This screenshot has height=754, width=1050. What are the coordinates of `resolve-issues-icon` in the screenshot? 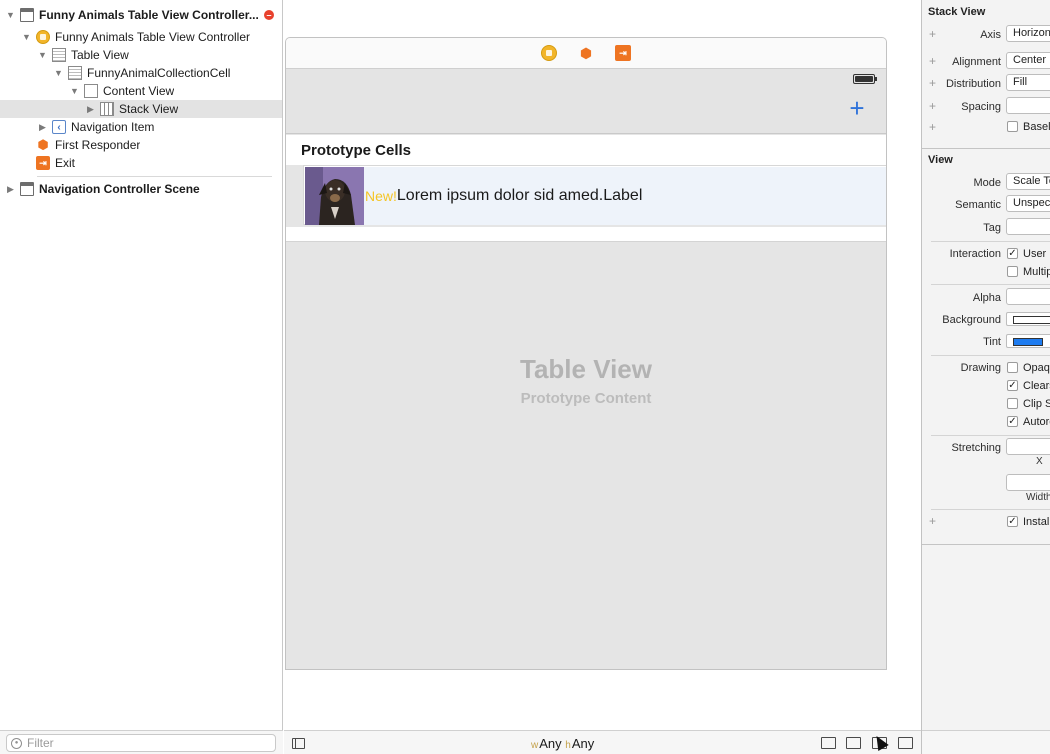 It's located at (905, 743).